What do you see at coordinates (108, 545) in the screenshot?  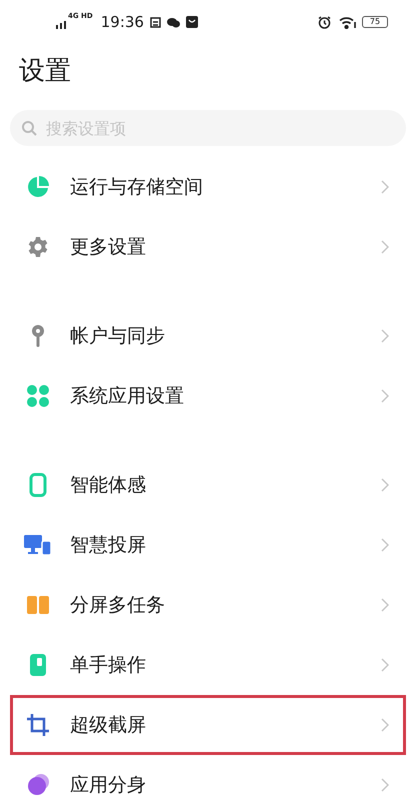 I see `row-label: 智慧投屏` at bounding box center [108, 545].